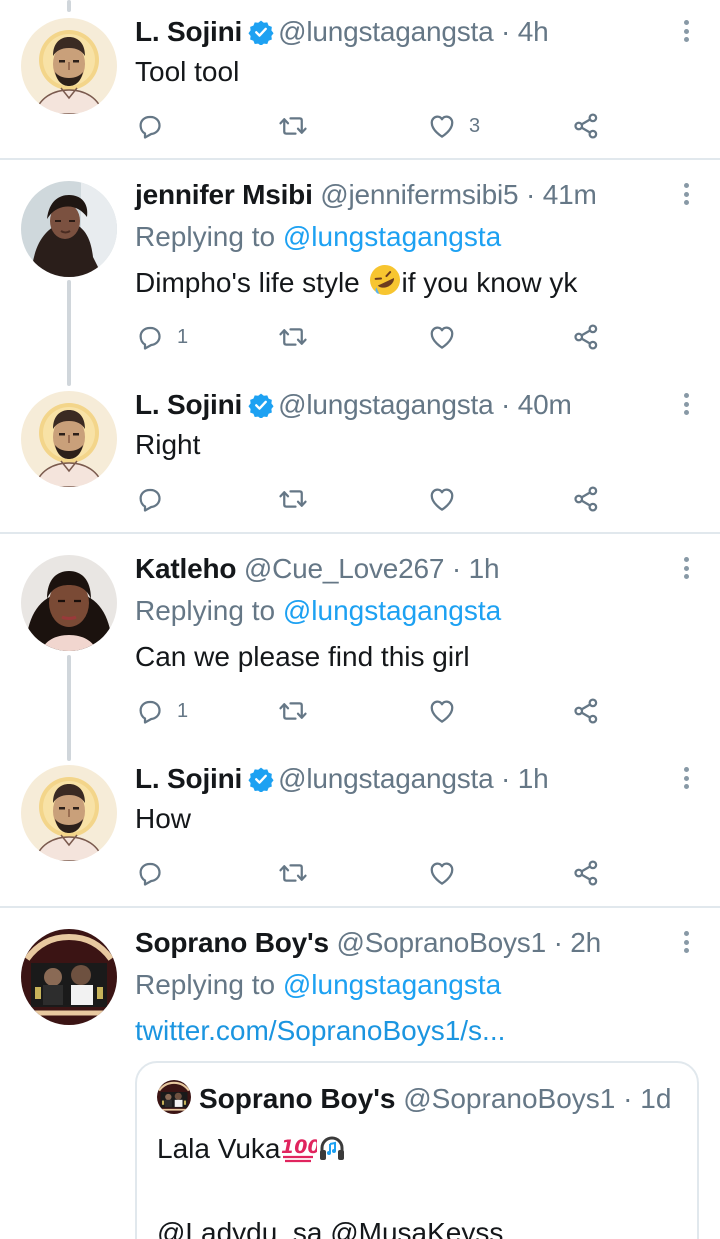  Describe the element at coordinates (360, 458) in the screenshot. I see `tweet: L. Sojini @lungstagangsta · 40m Right` at that location.